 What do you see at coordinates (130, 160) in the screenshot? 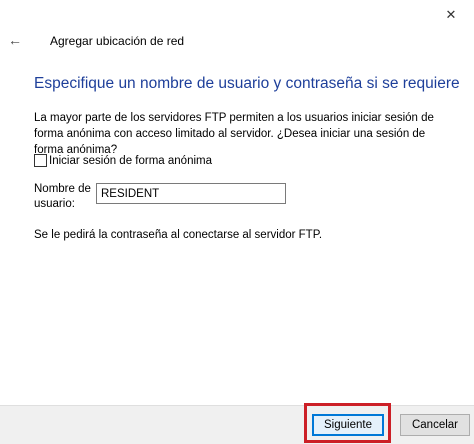
I see `anonymous-login-label: Iniciar sesión de forma anónima` at bounding box center [130, 160].